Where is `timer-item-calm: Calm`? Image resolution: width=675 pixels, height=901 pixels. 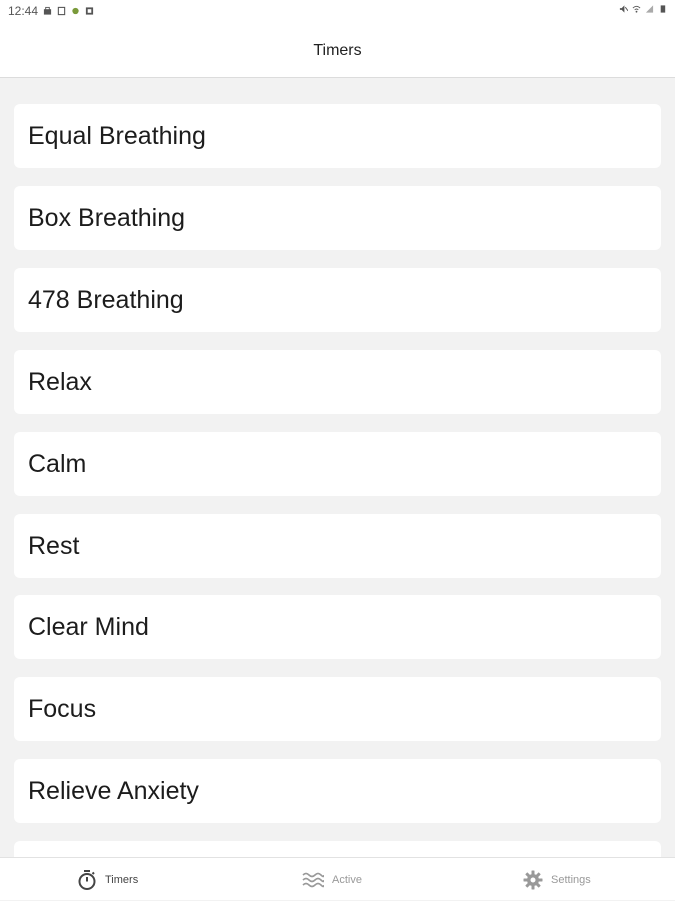 timer-item-calm: Calm is located at coordinates (337, 464).